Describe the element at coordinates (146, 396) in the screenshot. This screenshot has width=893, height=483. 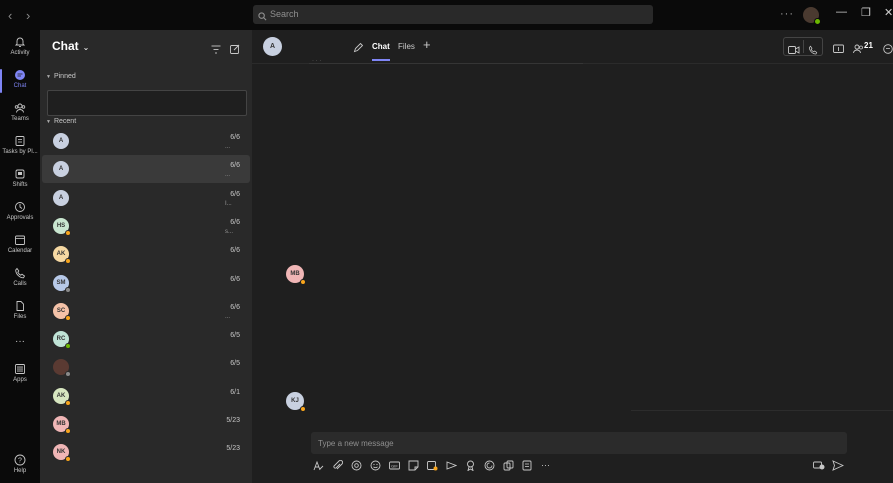
I see `chat-list-item: AK 6/1` at that location.